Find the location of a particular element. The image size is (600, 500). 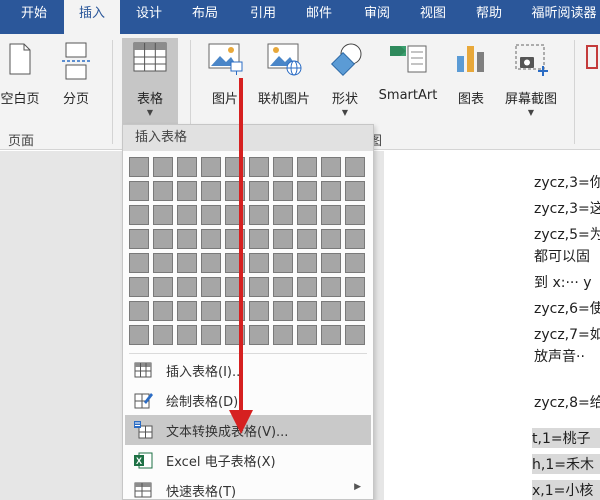

partial-button is located at coordinates (591, 81).